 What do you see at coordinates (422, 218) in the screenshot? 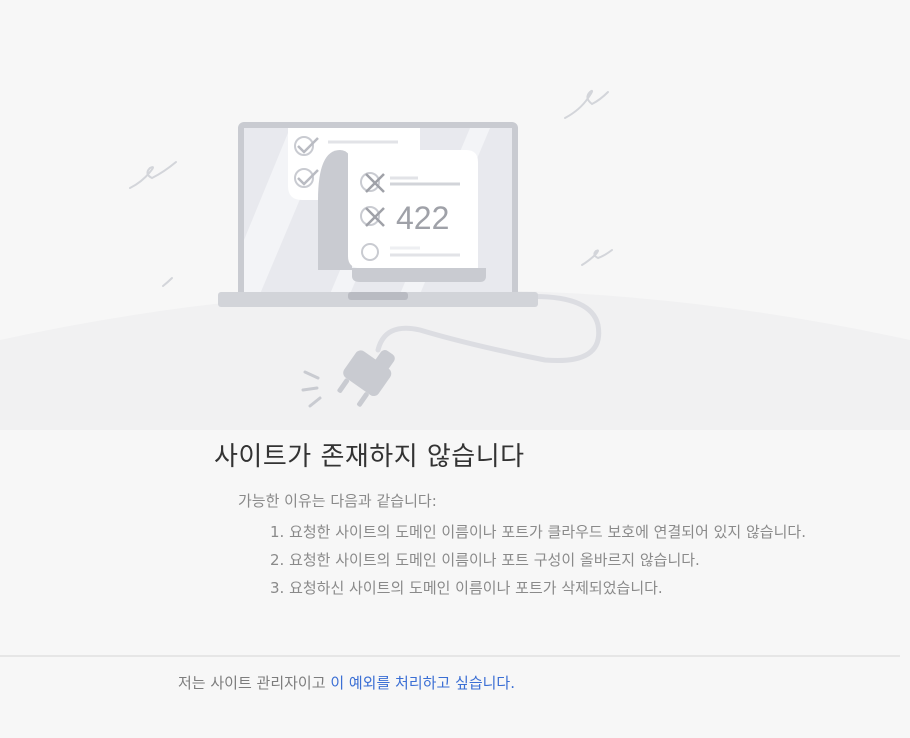
I see `status-code: 422` at bounding box center [422, 218].